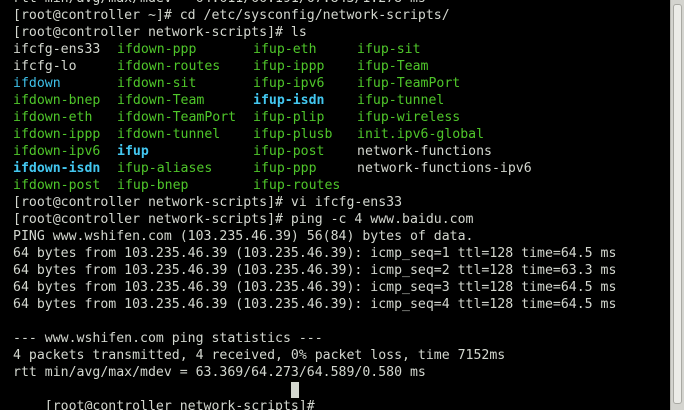 The width and height of the screenshot is (684, 410). I want to click on file-entry: ifup-TeamPort, so click(409, 83).